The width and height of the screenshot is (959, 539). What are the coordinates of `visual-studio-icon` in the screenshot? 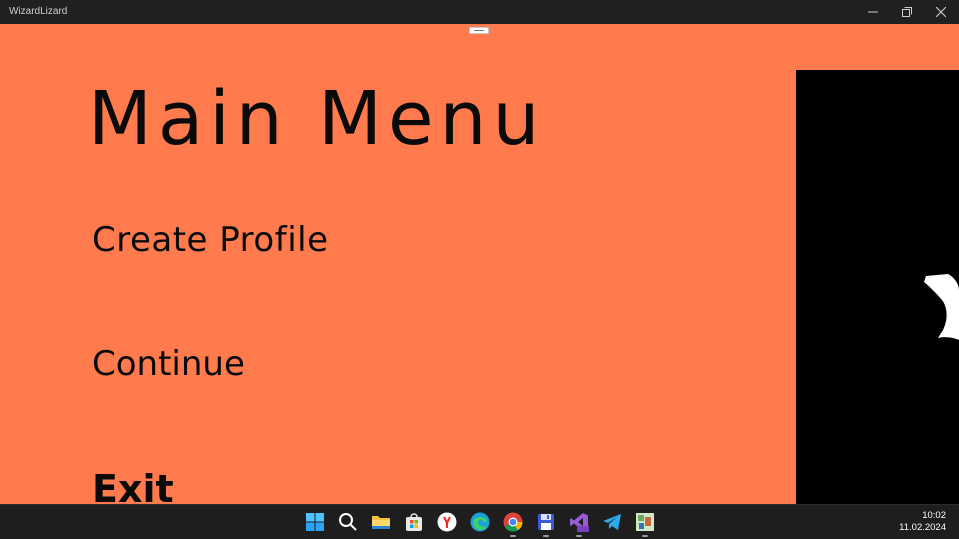 It's located at (579, 524).